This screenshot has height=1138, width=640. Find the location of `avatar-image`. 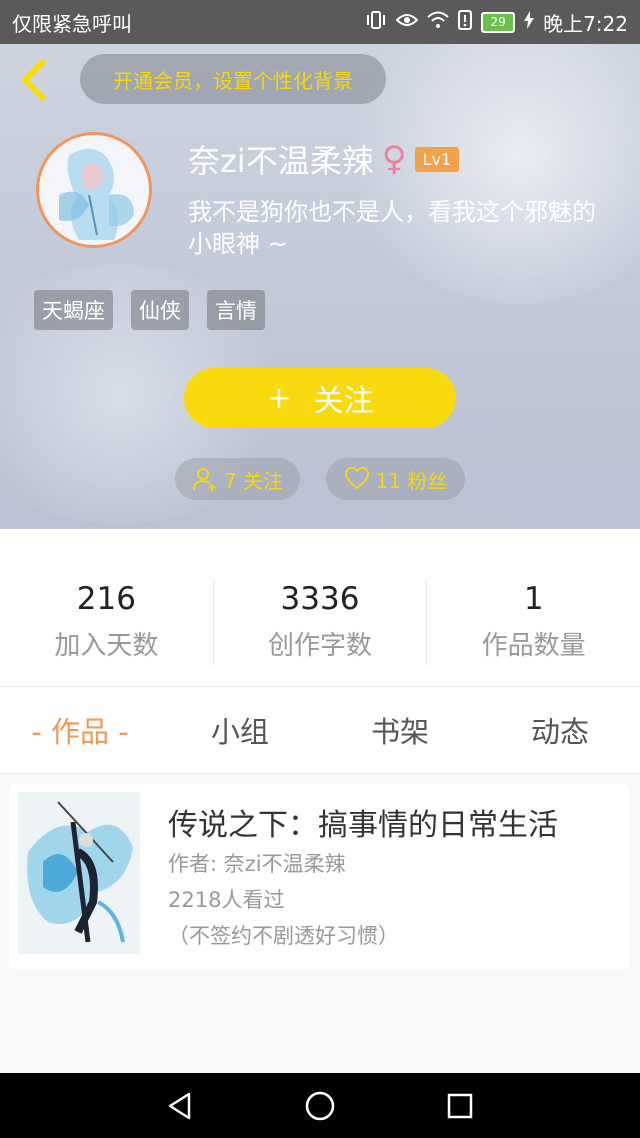

avatar-image is located at coordinates (94, 190).